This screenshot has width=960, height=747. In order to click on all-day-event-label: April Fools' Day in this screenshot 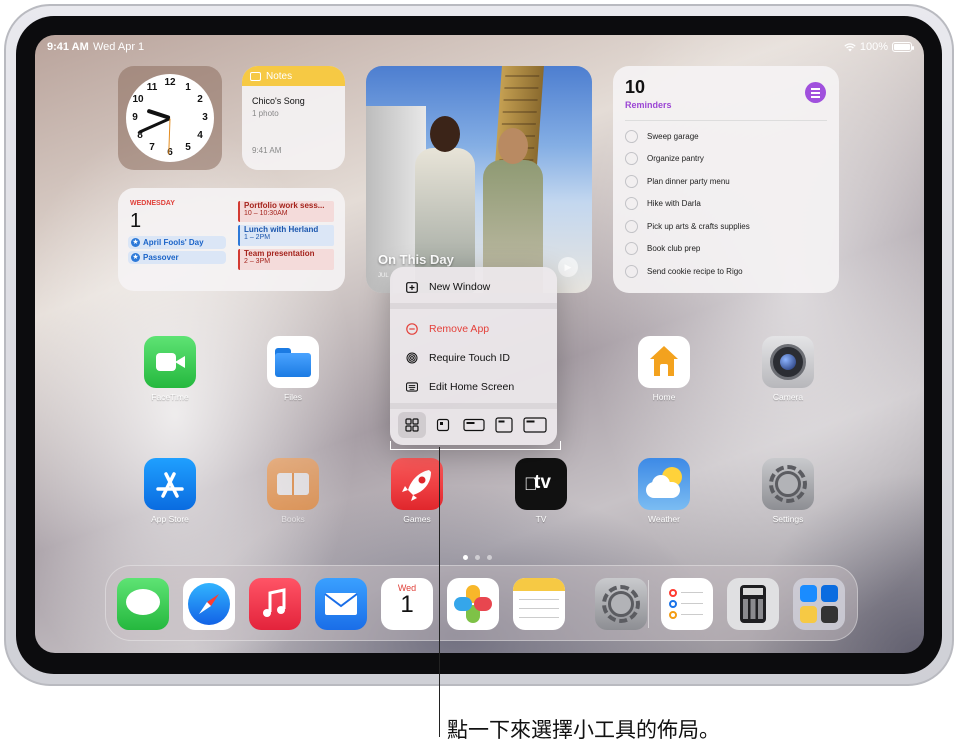, I will do `click(173, 242)`.